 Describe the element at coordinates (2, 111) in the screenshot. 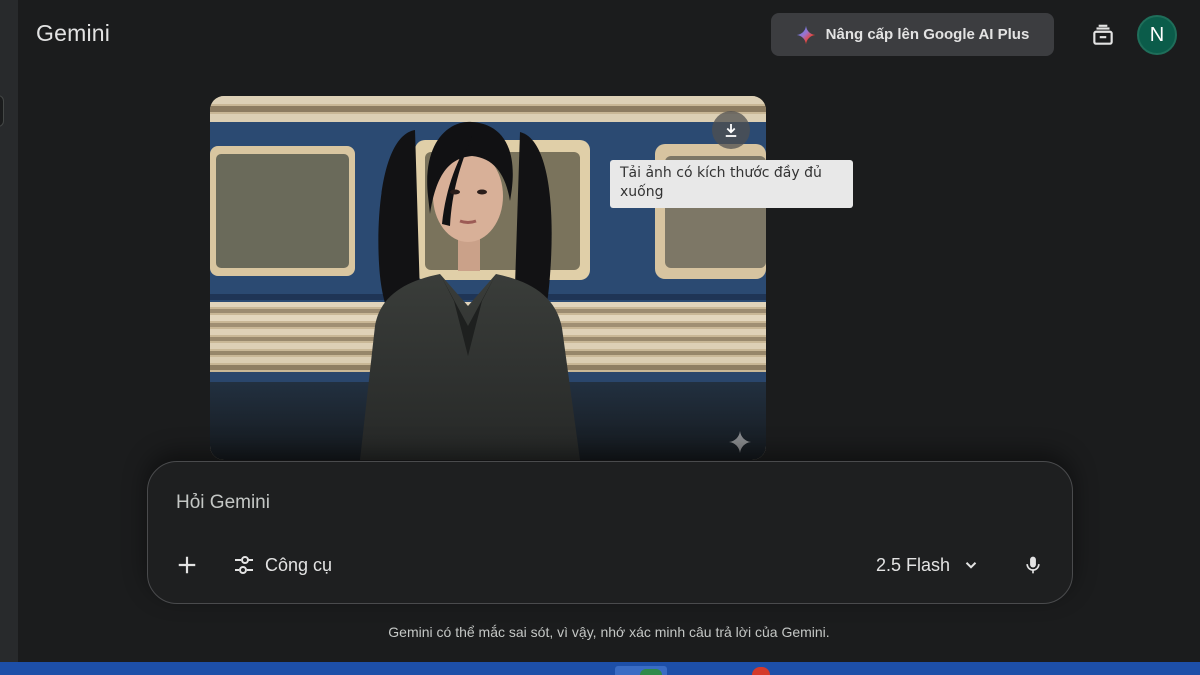

I see `sidebar-toggle-handle` at that location.